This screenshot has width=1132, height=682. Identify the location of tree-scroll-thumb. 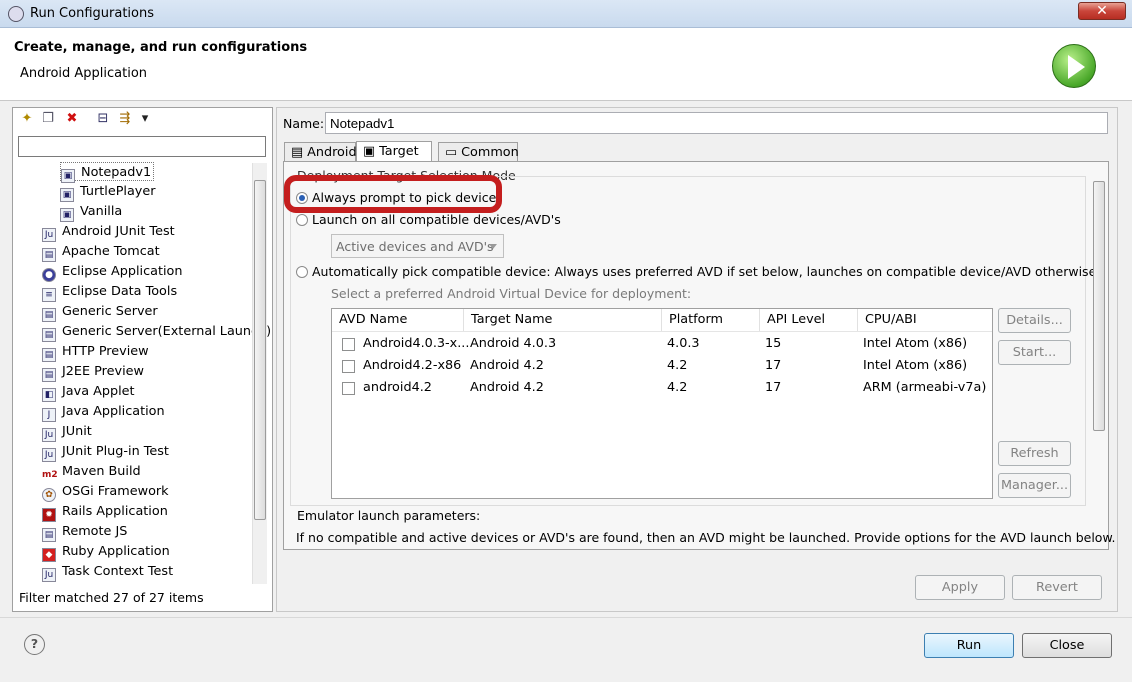
(260, 350).